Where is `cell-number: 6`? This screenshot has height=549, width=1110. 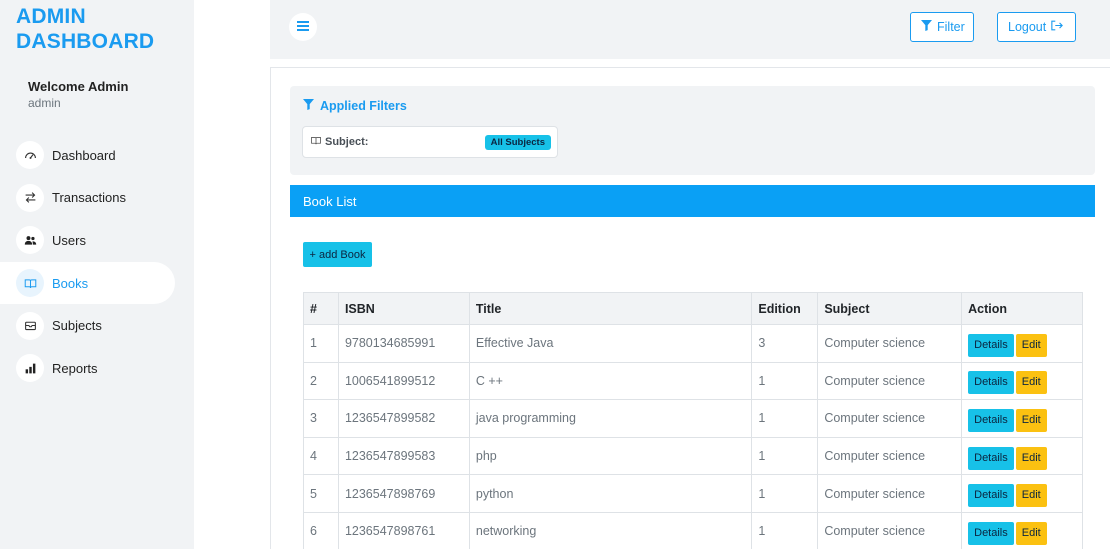
cell-number: 6 is located at coordinates (321, 530).